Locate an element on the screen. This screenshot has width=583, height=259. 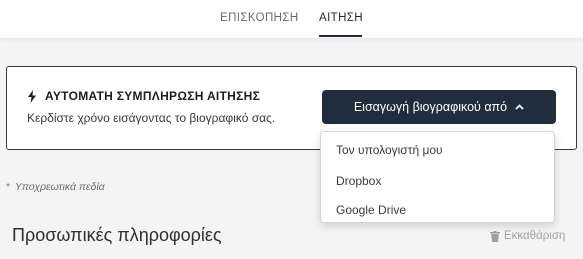
trash-icon is located at coordinates (495, 236).